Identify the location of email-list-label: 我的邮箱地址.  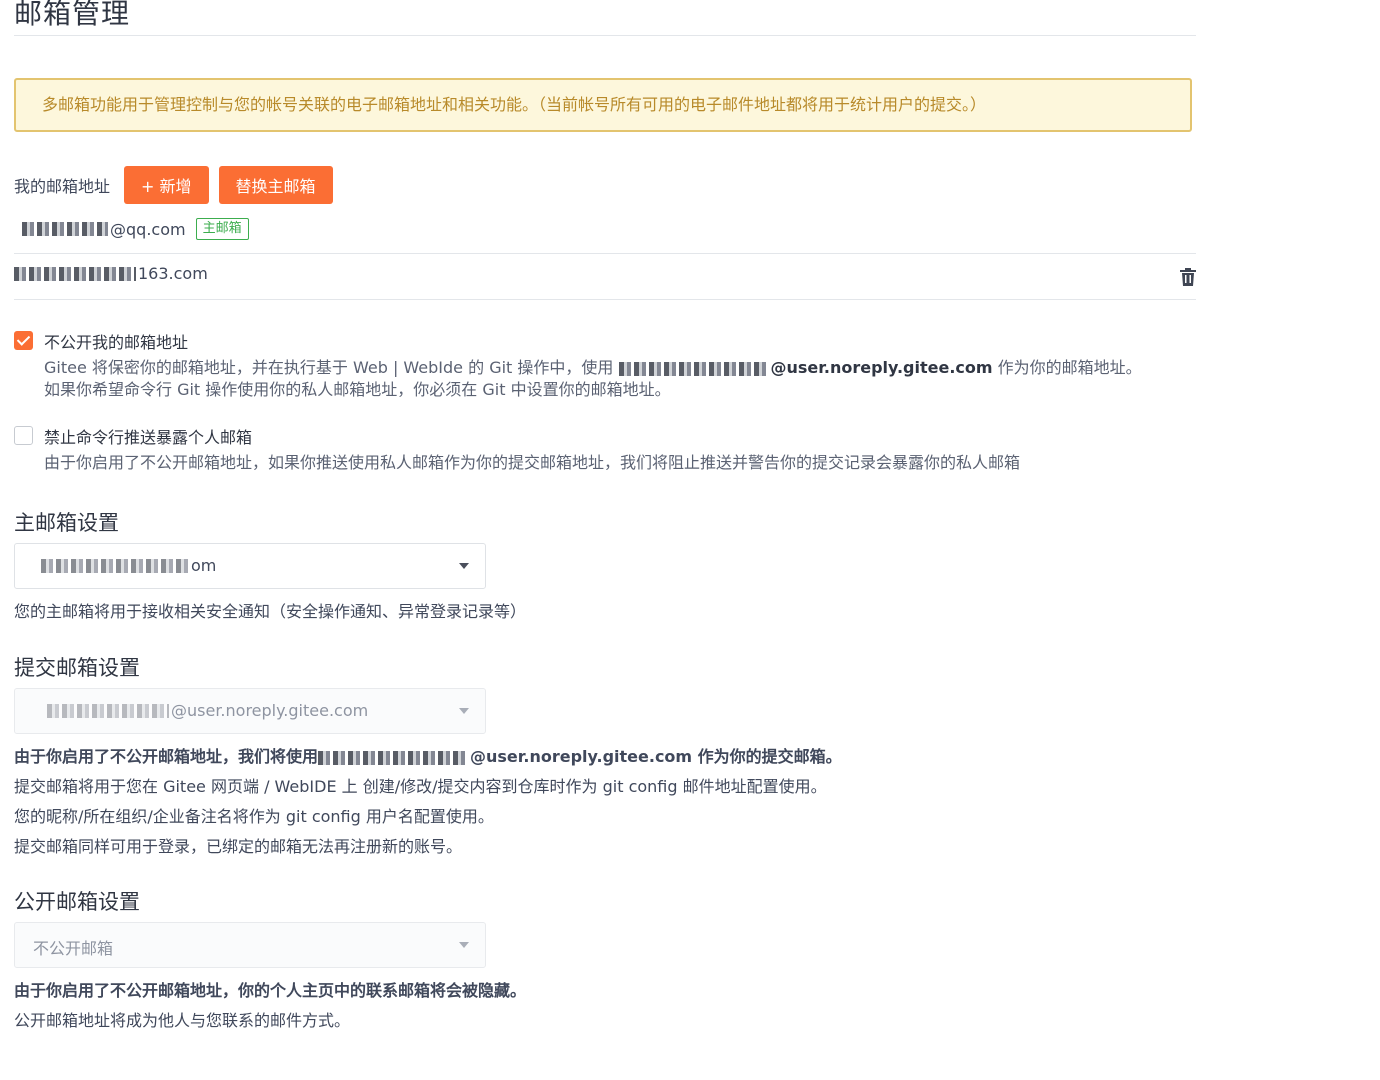
(62, 186).